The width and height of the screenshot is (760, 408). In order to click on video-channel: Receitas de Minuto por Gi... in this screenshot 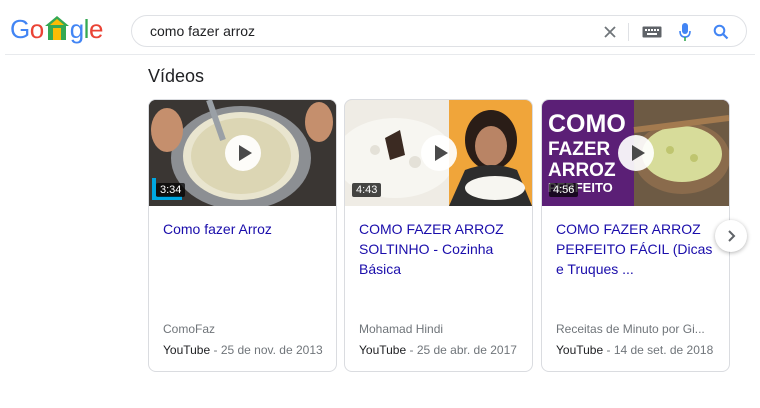, I will do `click(630, 329)`.